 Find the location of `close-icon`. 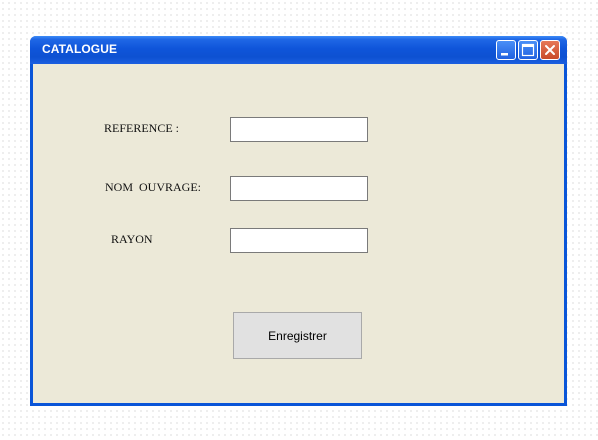

close-icon is located at coordinates (550, 50).